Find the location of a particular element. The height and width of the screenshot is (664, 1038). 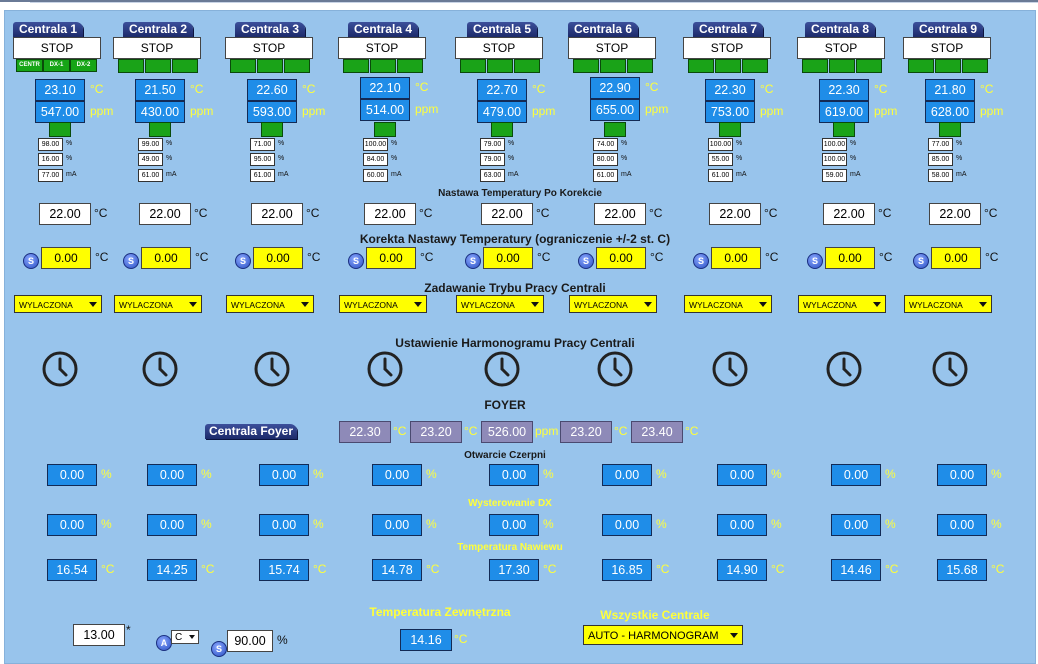

tab-centrala-3: Centrala 3 is located at coordinates (270, 29).